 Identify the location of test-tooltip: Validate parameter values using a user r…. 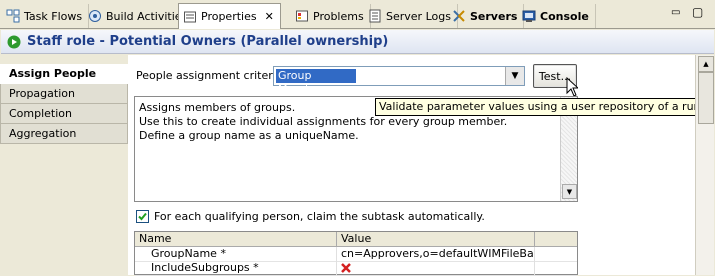
(544, 107).